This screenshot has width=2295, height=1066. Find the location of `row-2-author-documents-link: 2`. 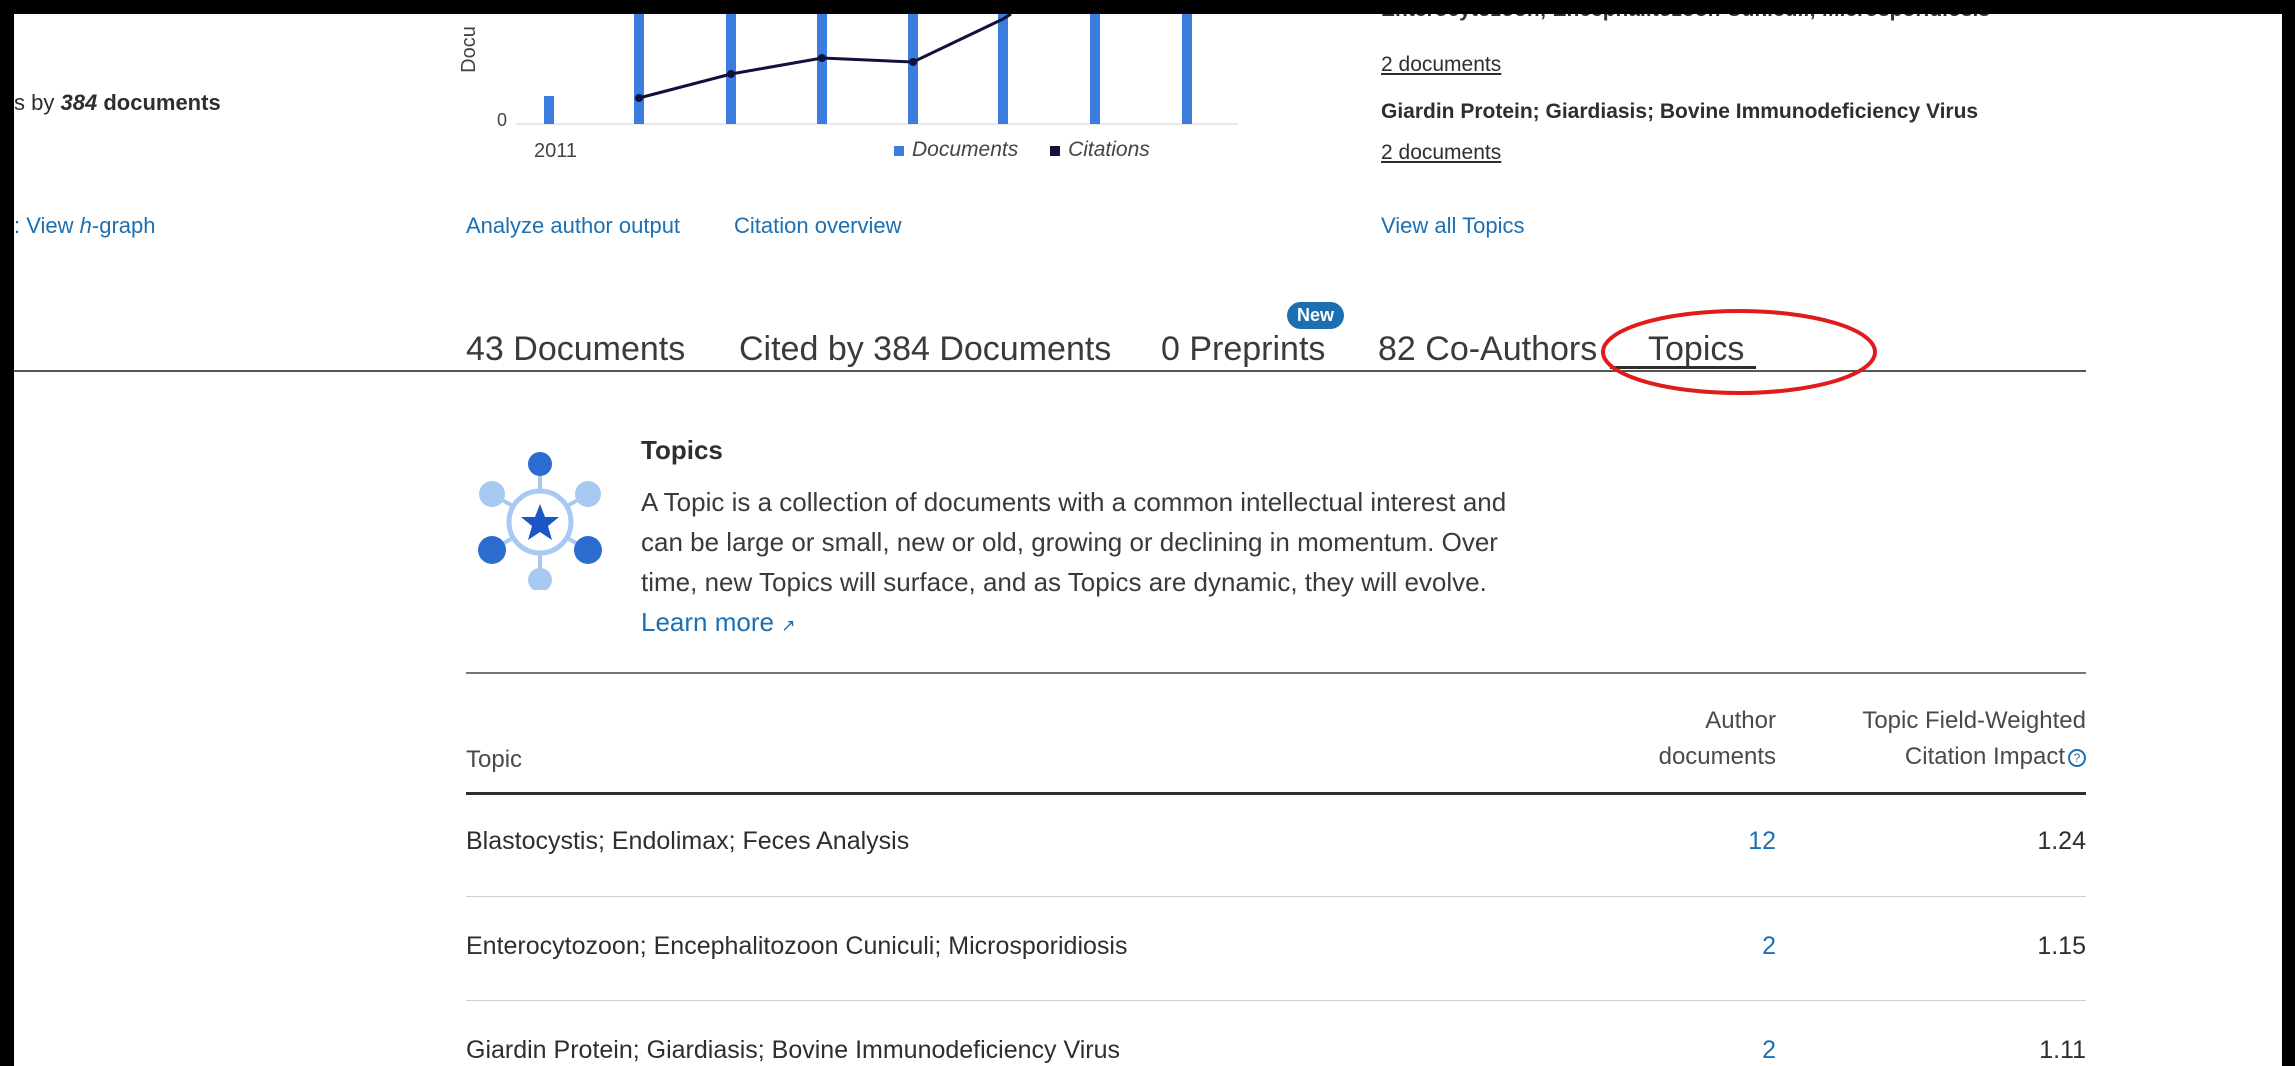

row-2-author-documents-link: 2 is located at coordinates (1695, 946).